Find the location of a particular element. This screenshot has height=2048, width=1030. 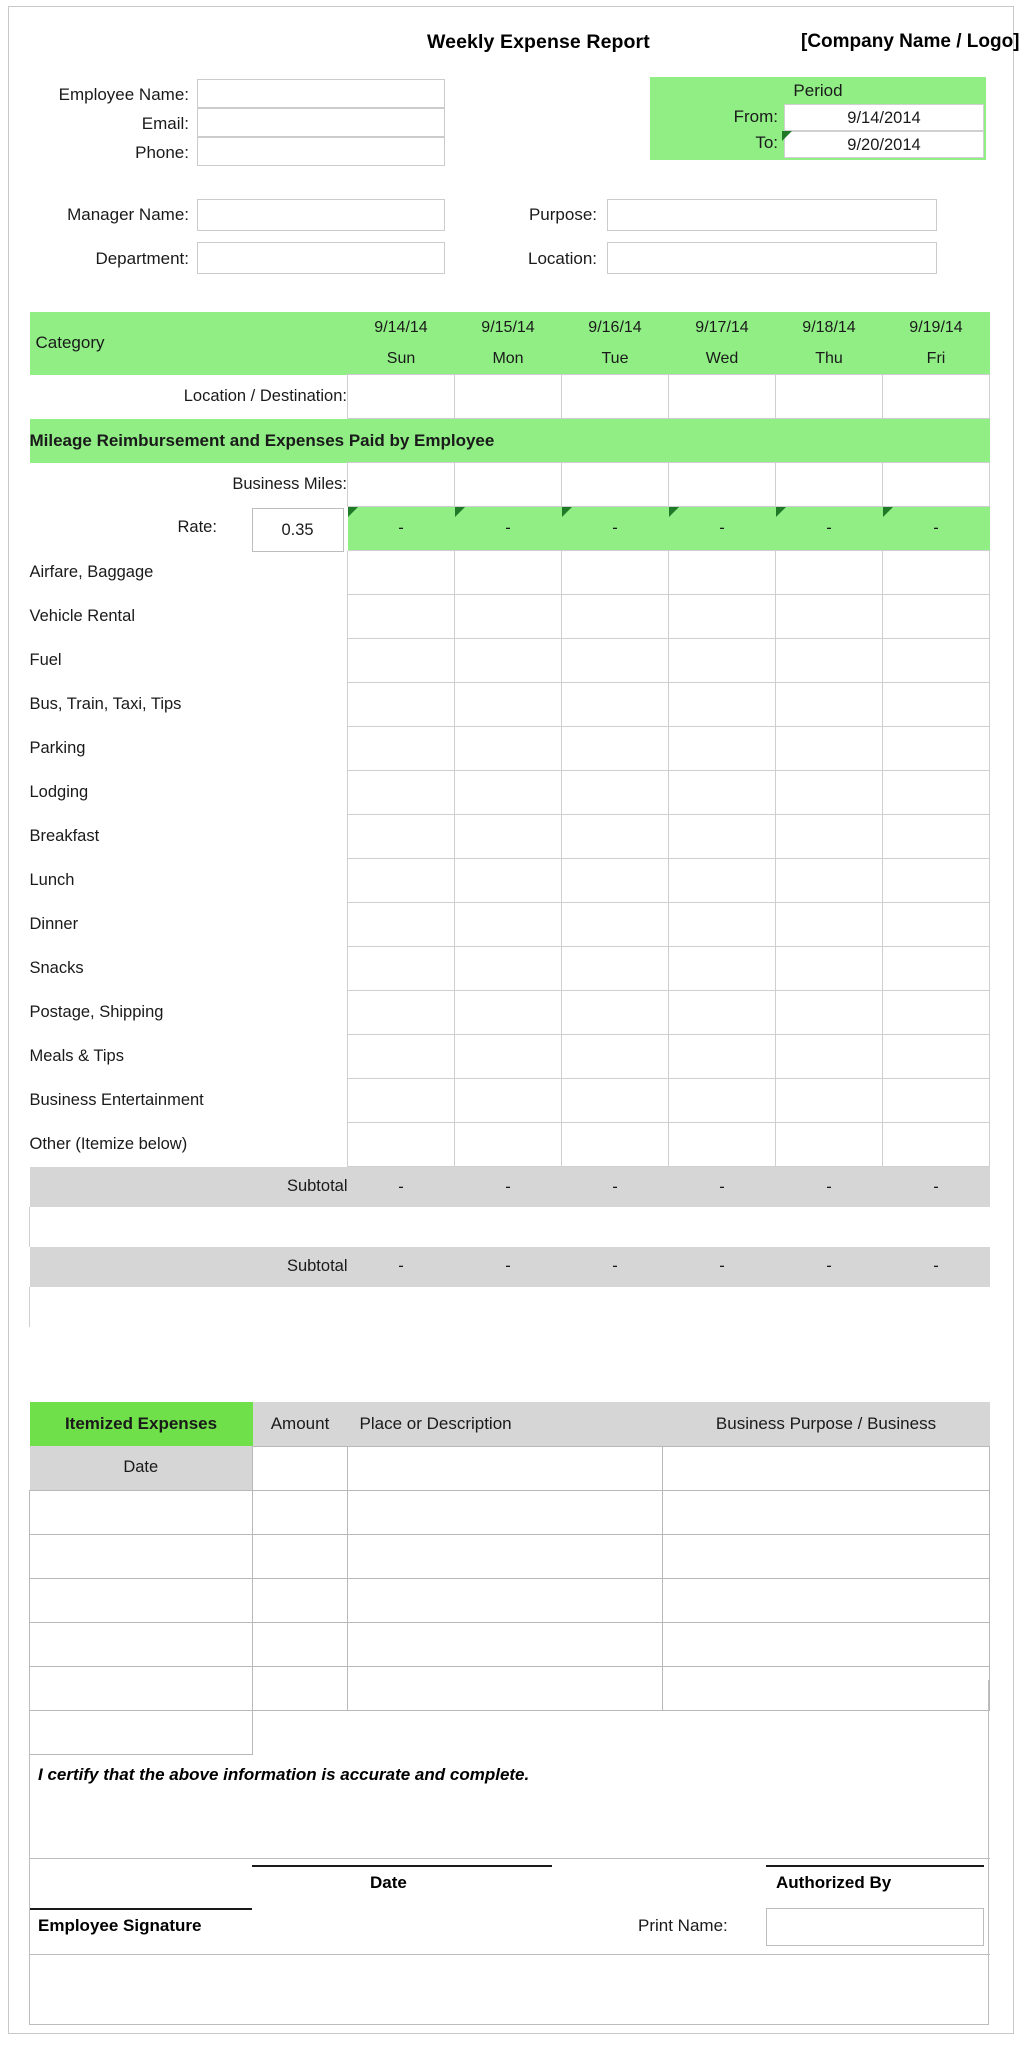

authorized-by-line is located at coordinates (875, 1866).